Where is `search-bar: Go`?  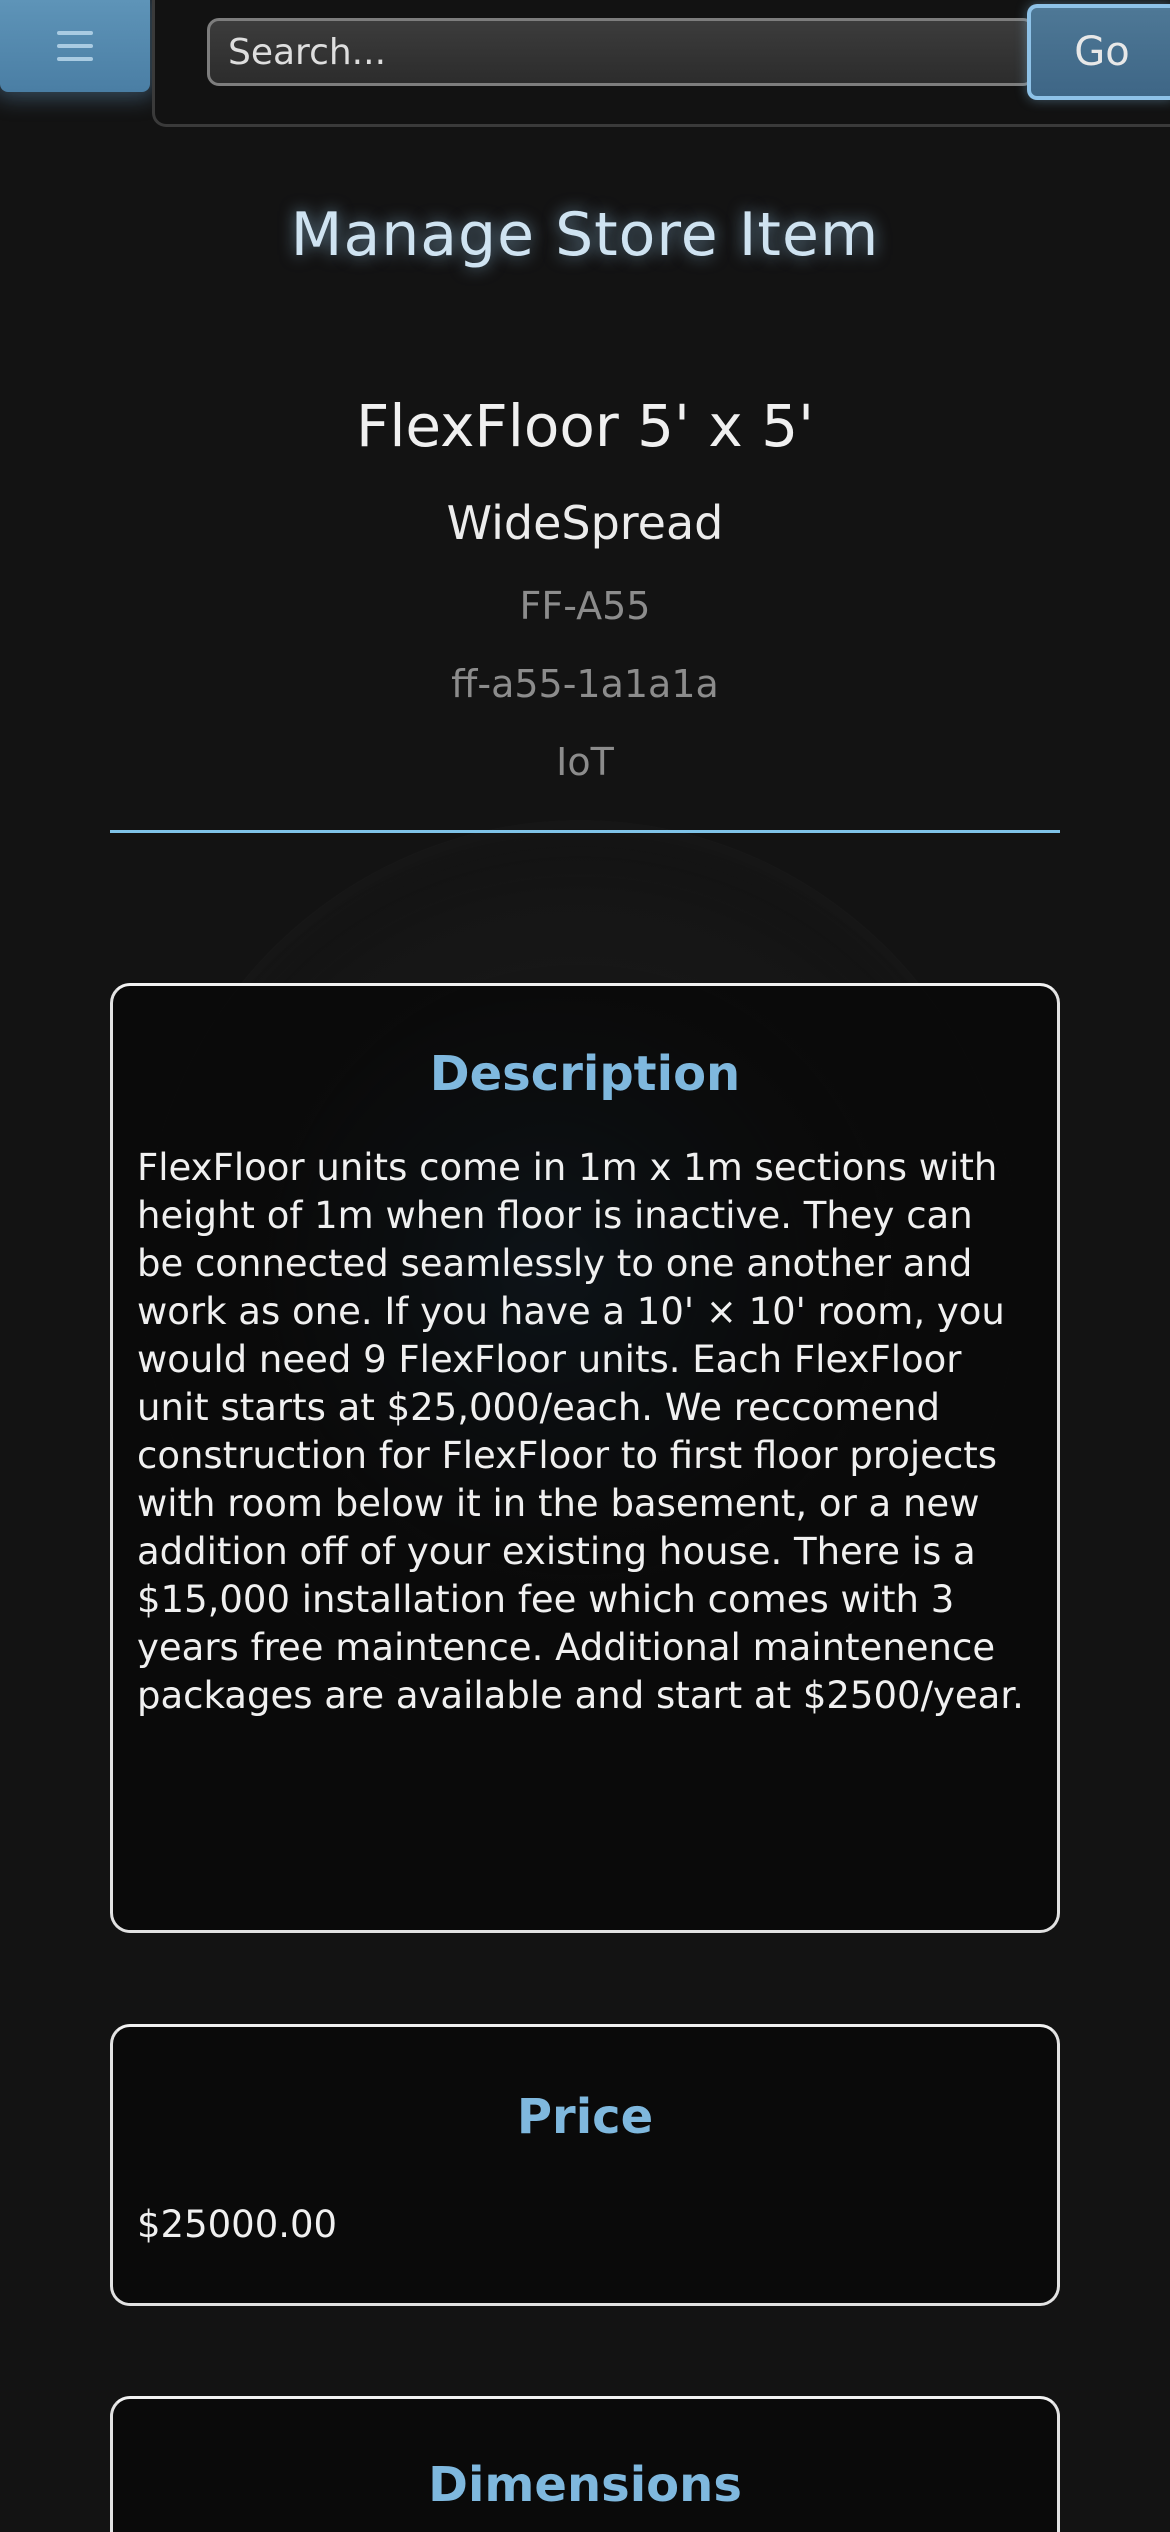
search-bar: Go is located at coordinates (661, 63).